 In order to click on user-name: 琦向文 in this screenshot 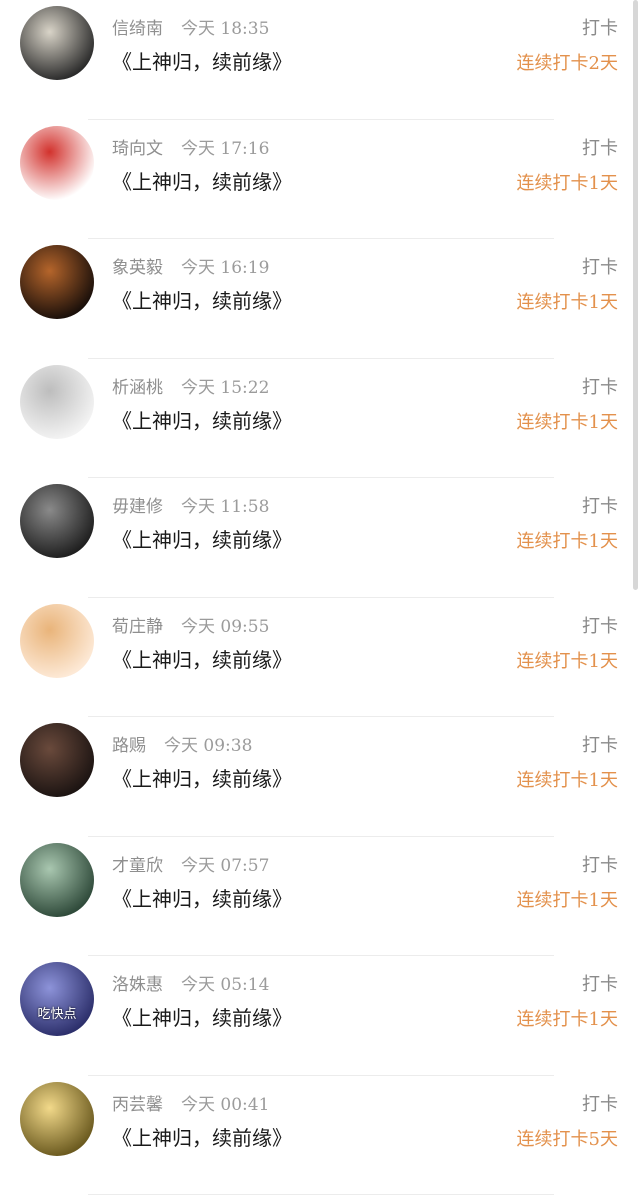, I will do `click(137, 149)`.